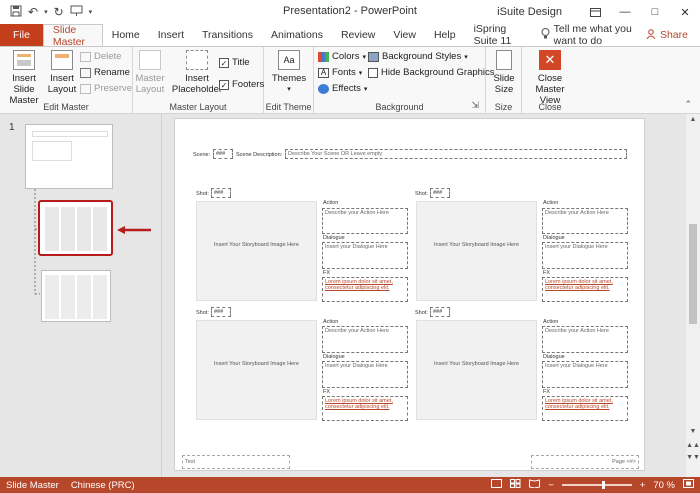  Describe the element at coordinates (643, 485) in the screenshot. I see `zoom-in-icon: +` at that location.